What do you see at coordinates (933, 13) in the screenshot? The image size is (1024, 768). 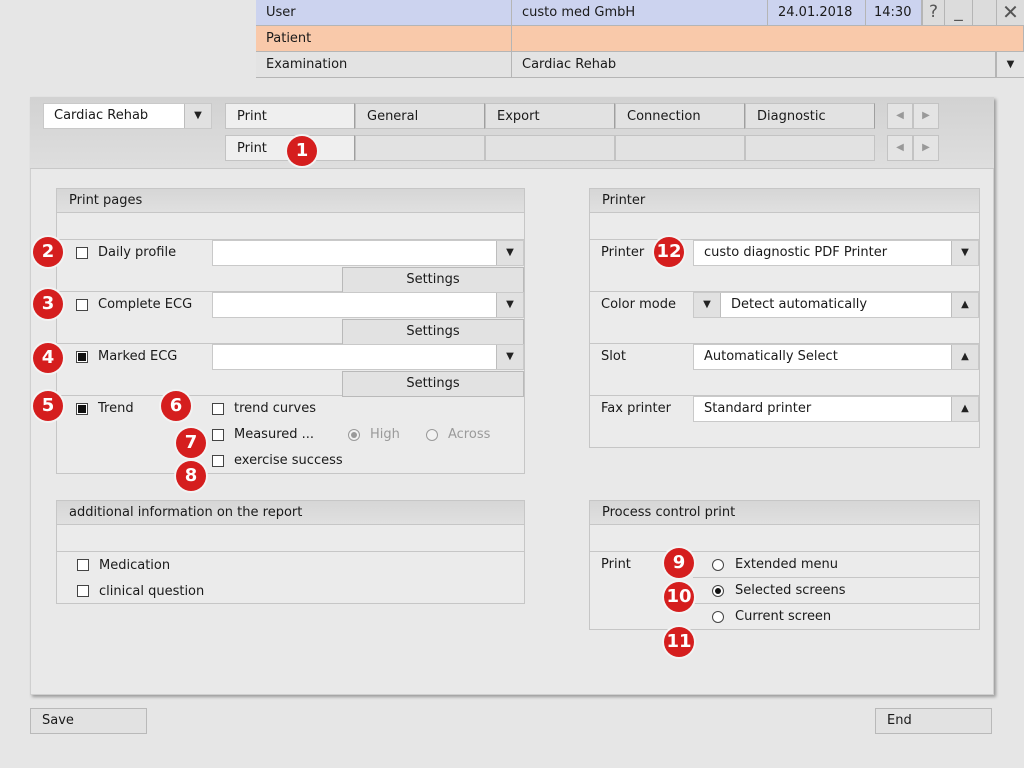 I see `question-icon: ?` at bounding box center [933, 13].